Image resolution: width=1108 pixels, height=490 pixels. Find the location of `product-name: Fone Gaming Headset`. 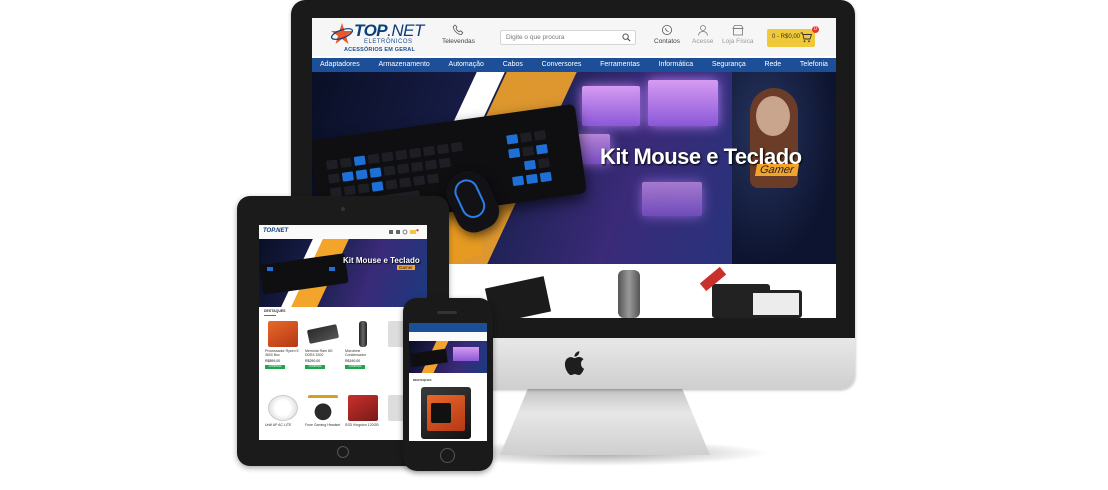

product-name: Fone Gaming Headset is located at coordinates (323, 425).